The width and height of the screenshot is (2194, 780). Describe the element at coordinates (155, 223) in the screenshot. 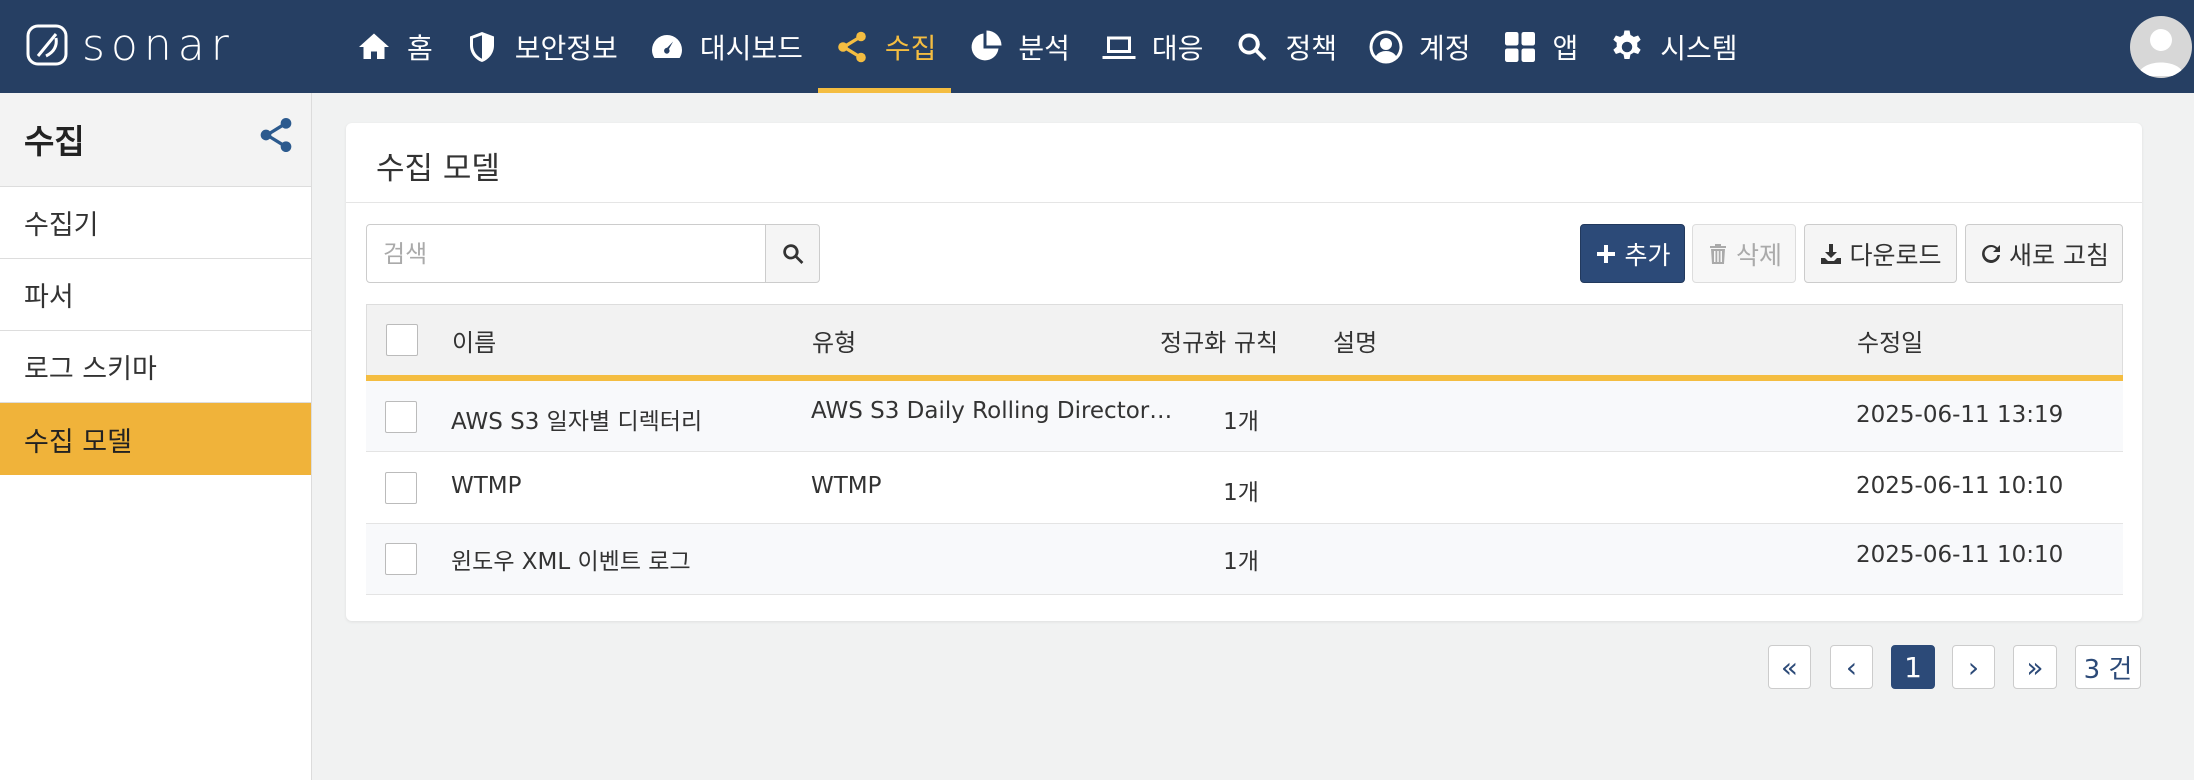

I see `sidebar-item-collectors: 수집기` at that location.